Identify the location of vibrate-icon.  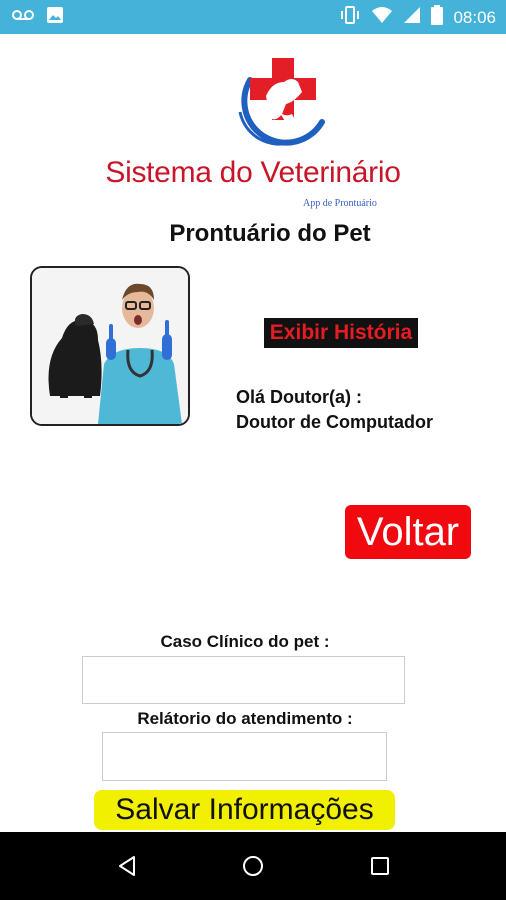
(350, 17).